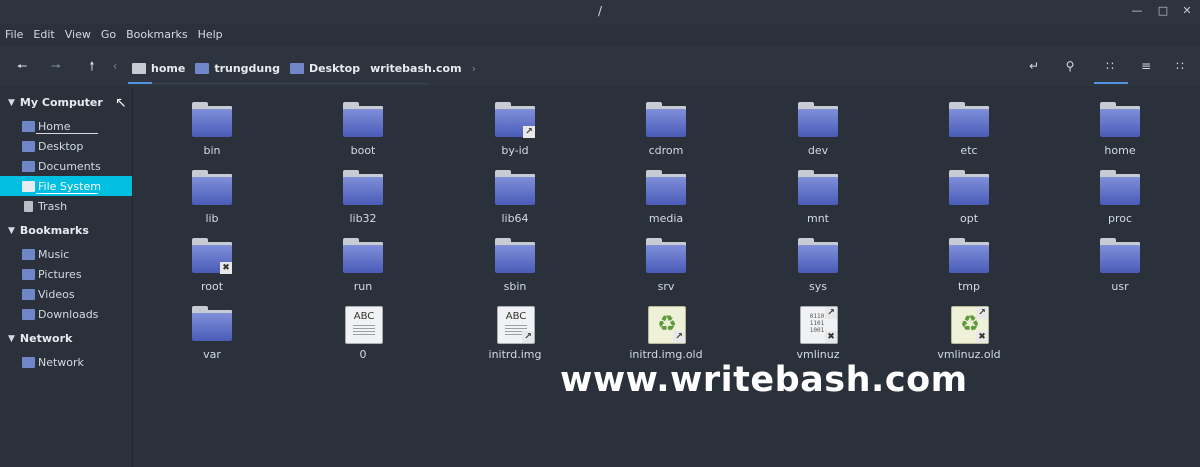 The width and height of the screenshot is (1200, 467). I want to click on file-item: usr, so click(1120, 267).